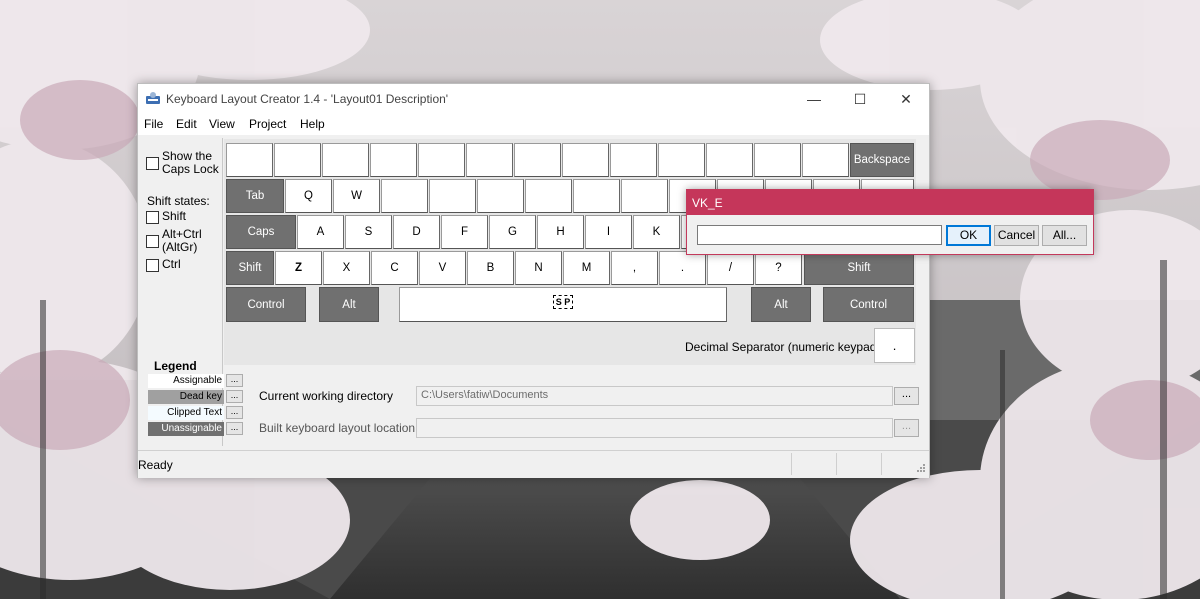 The height and width of the screenshot is (599, 1200). What do you see at coordinates (730, 268) in the screenshot?
I see `key-slash: /` at bounding box center [730, 268].